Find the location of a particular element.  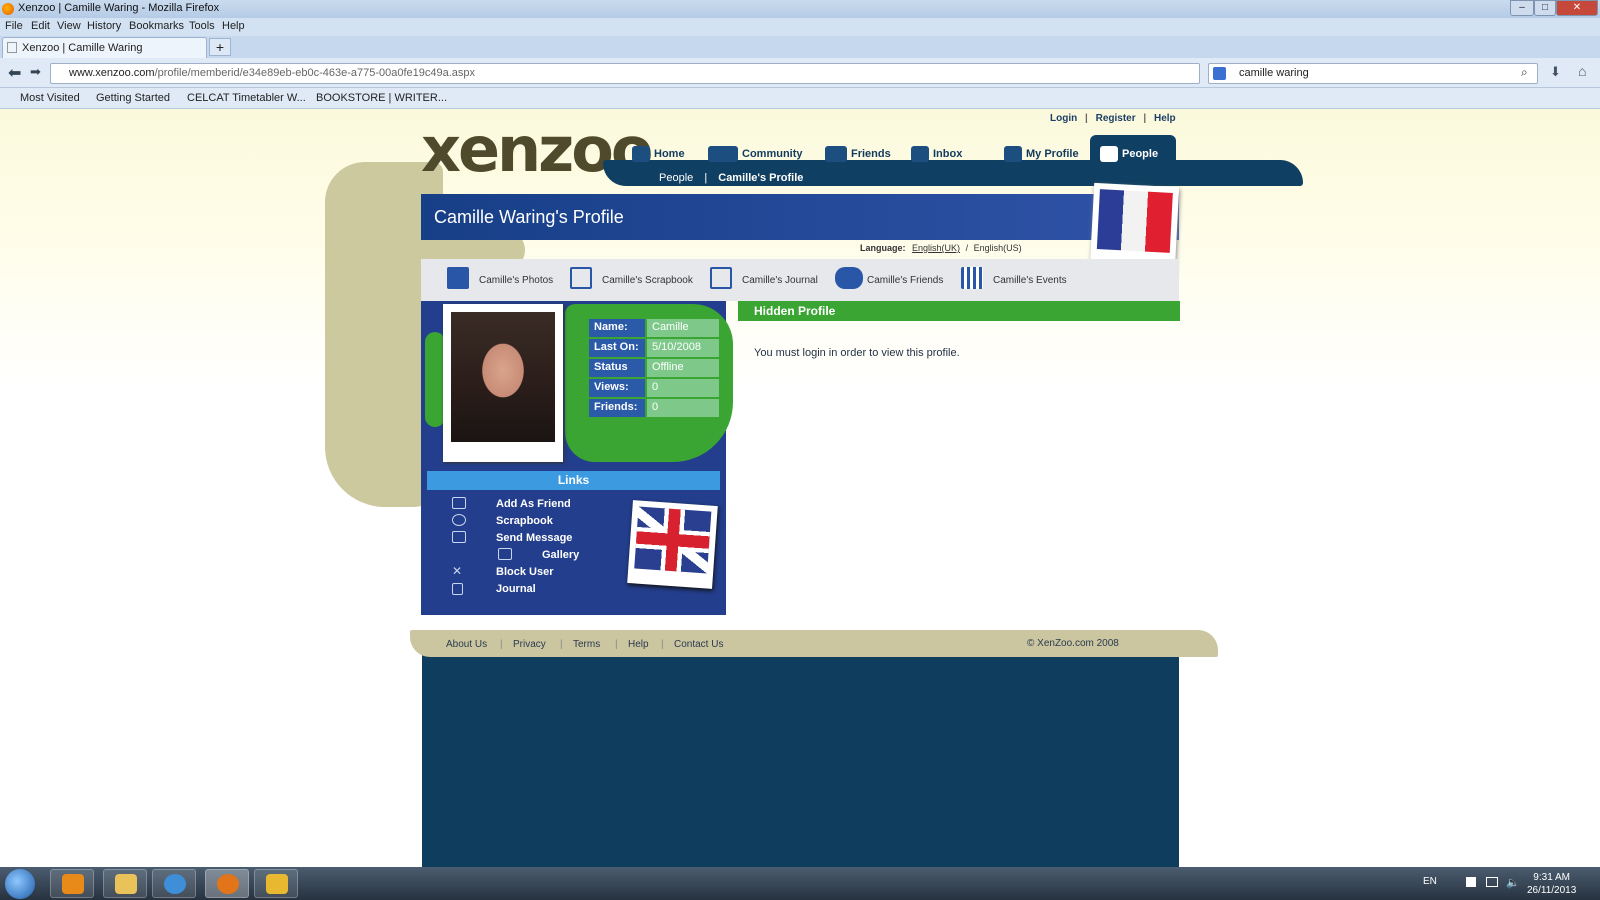

language-us-link: English(US) is located at coordinates (998, 248).